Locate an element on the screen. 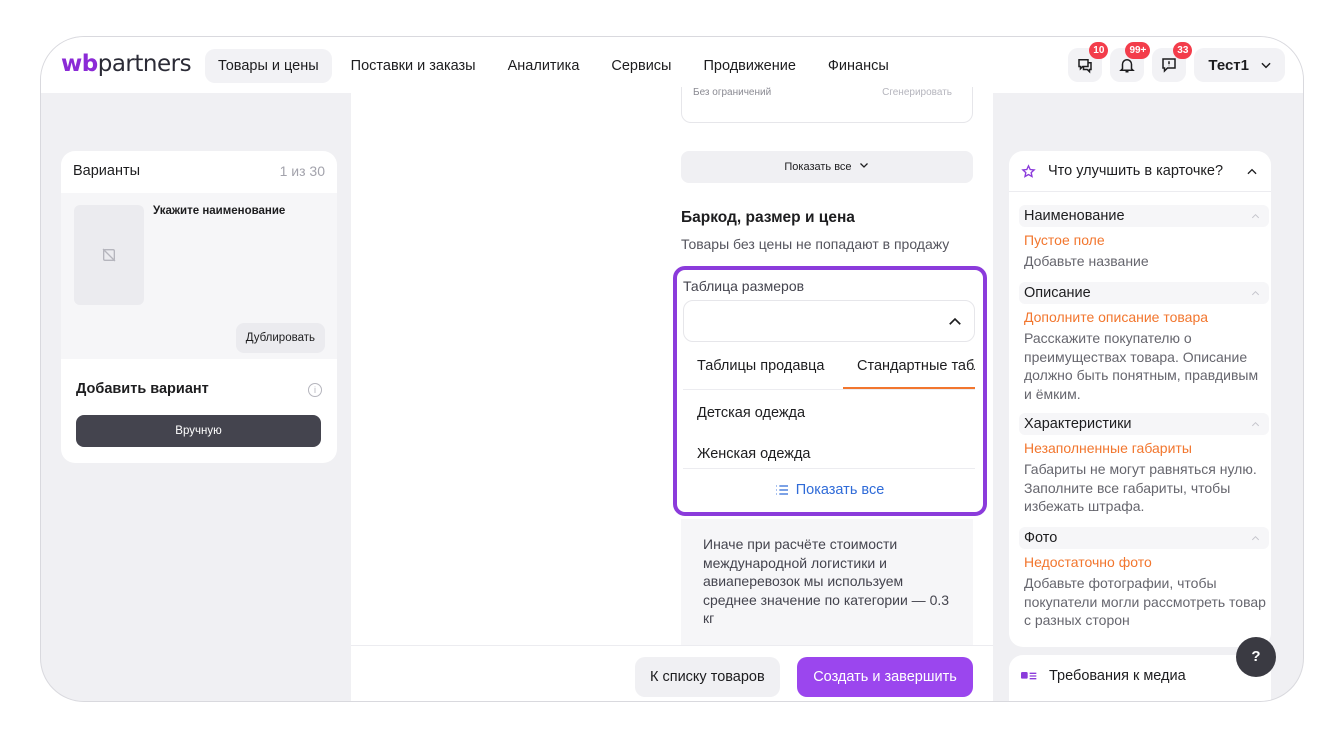  section-header: Описание is located at coordinates (1144, 293).